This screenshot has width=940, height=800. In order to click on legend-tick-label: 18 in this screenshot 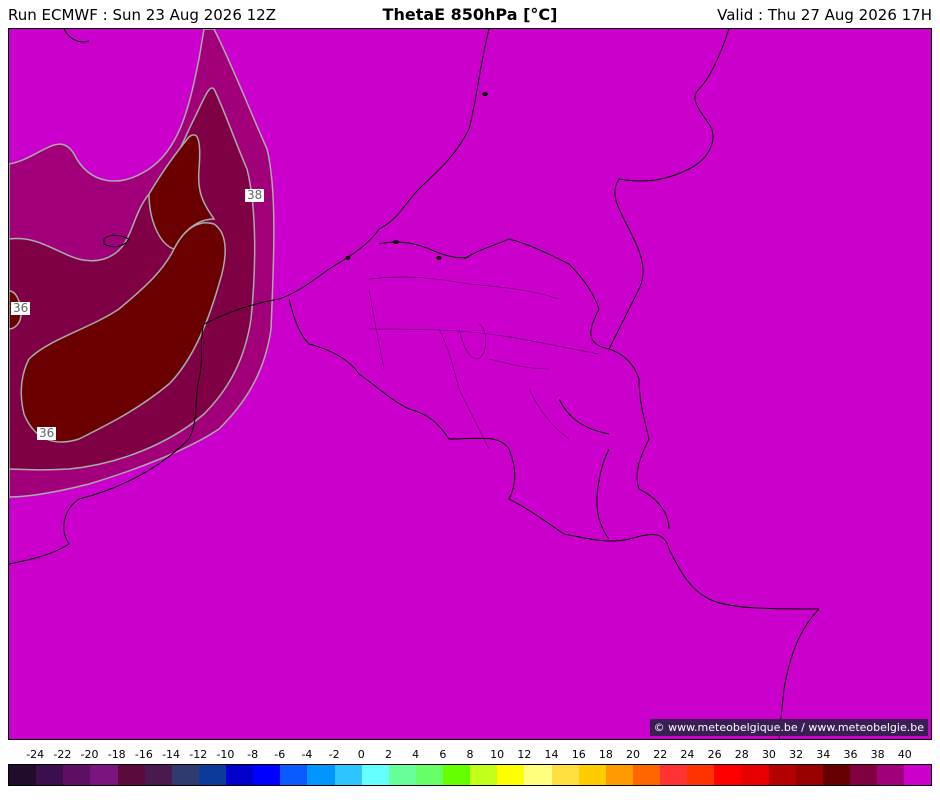, I will do `click(605, 754)`.